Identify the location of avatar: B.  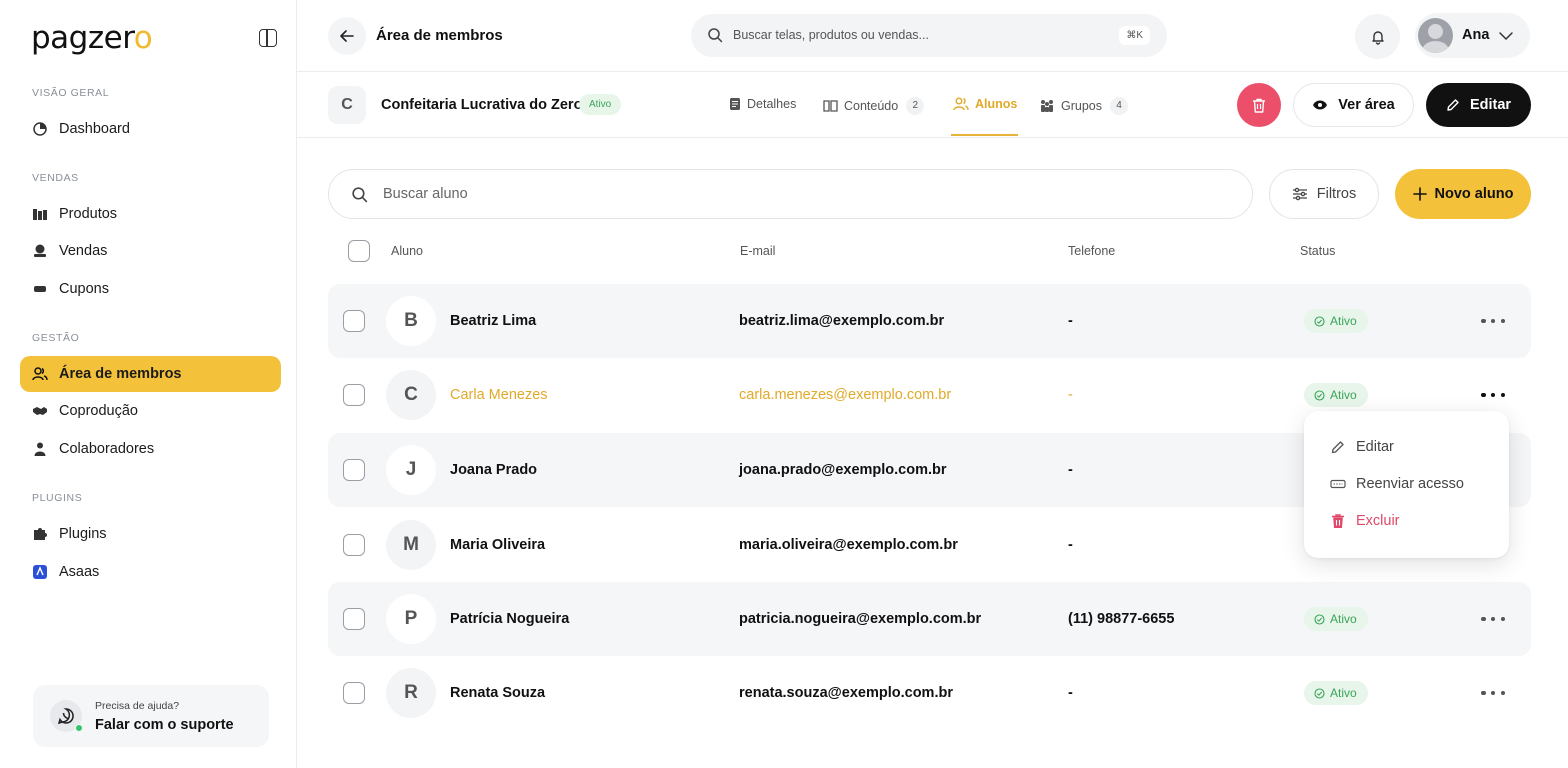
(411, 321).